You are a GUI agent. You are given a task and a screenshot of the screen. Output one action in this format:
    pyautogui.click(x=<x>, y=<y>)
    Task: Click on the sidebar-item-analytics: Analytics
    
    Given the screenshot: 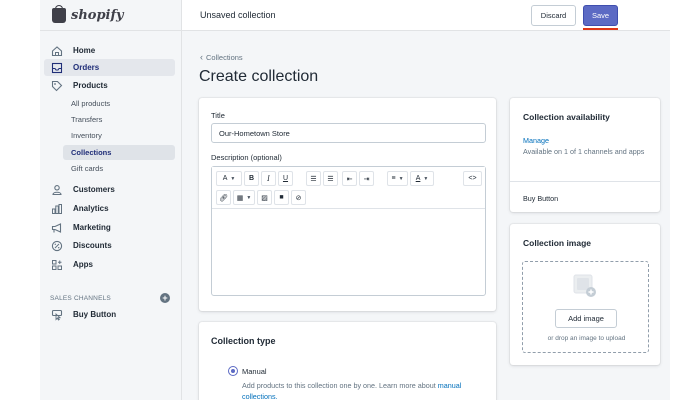 What is the action you would take?
    pyautogui.click(x=109, y=208)
    